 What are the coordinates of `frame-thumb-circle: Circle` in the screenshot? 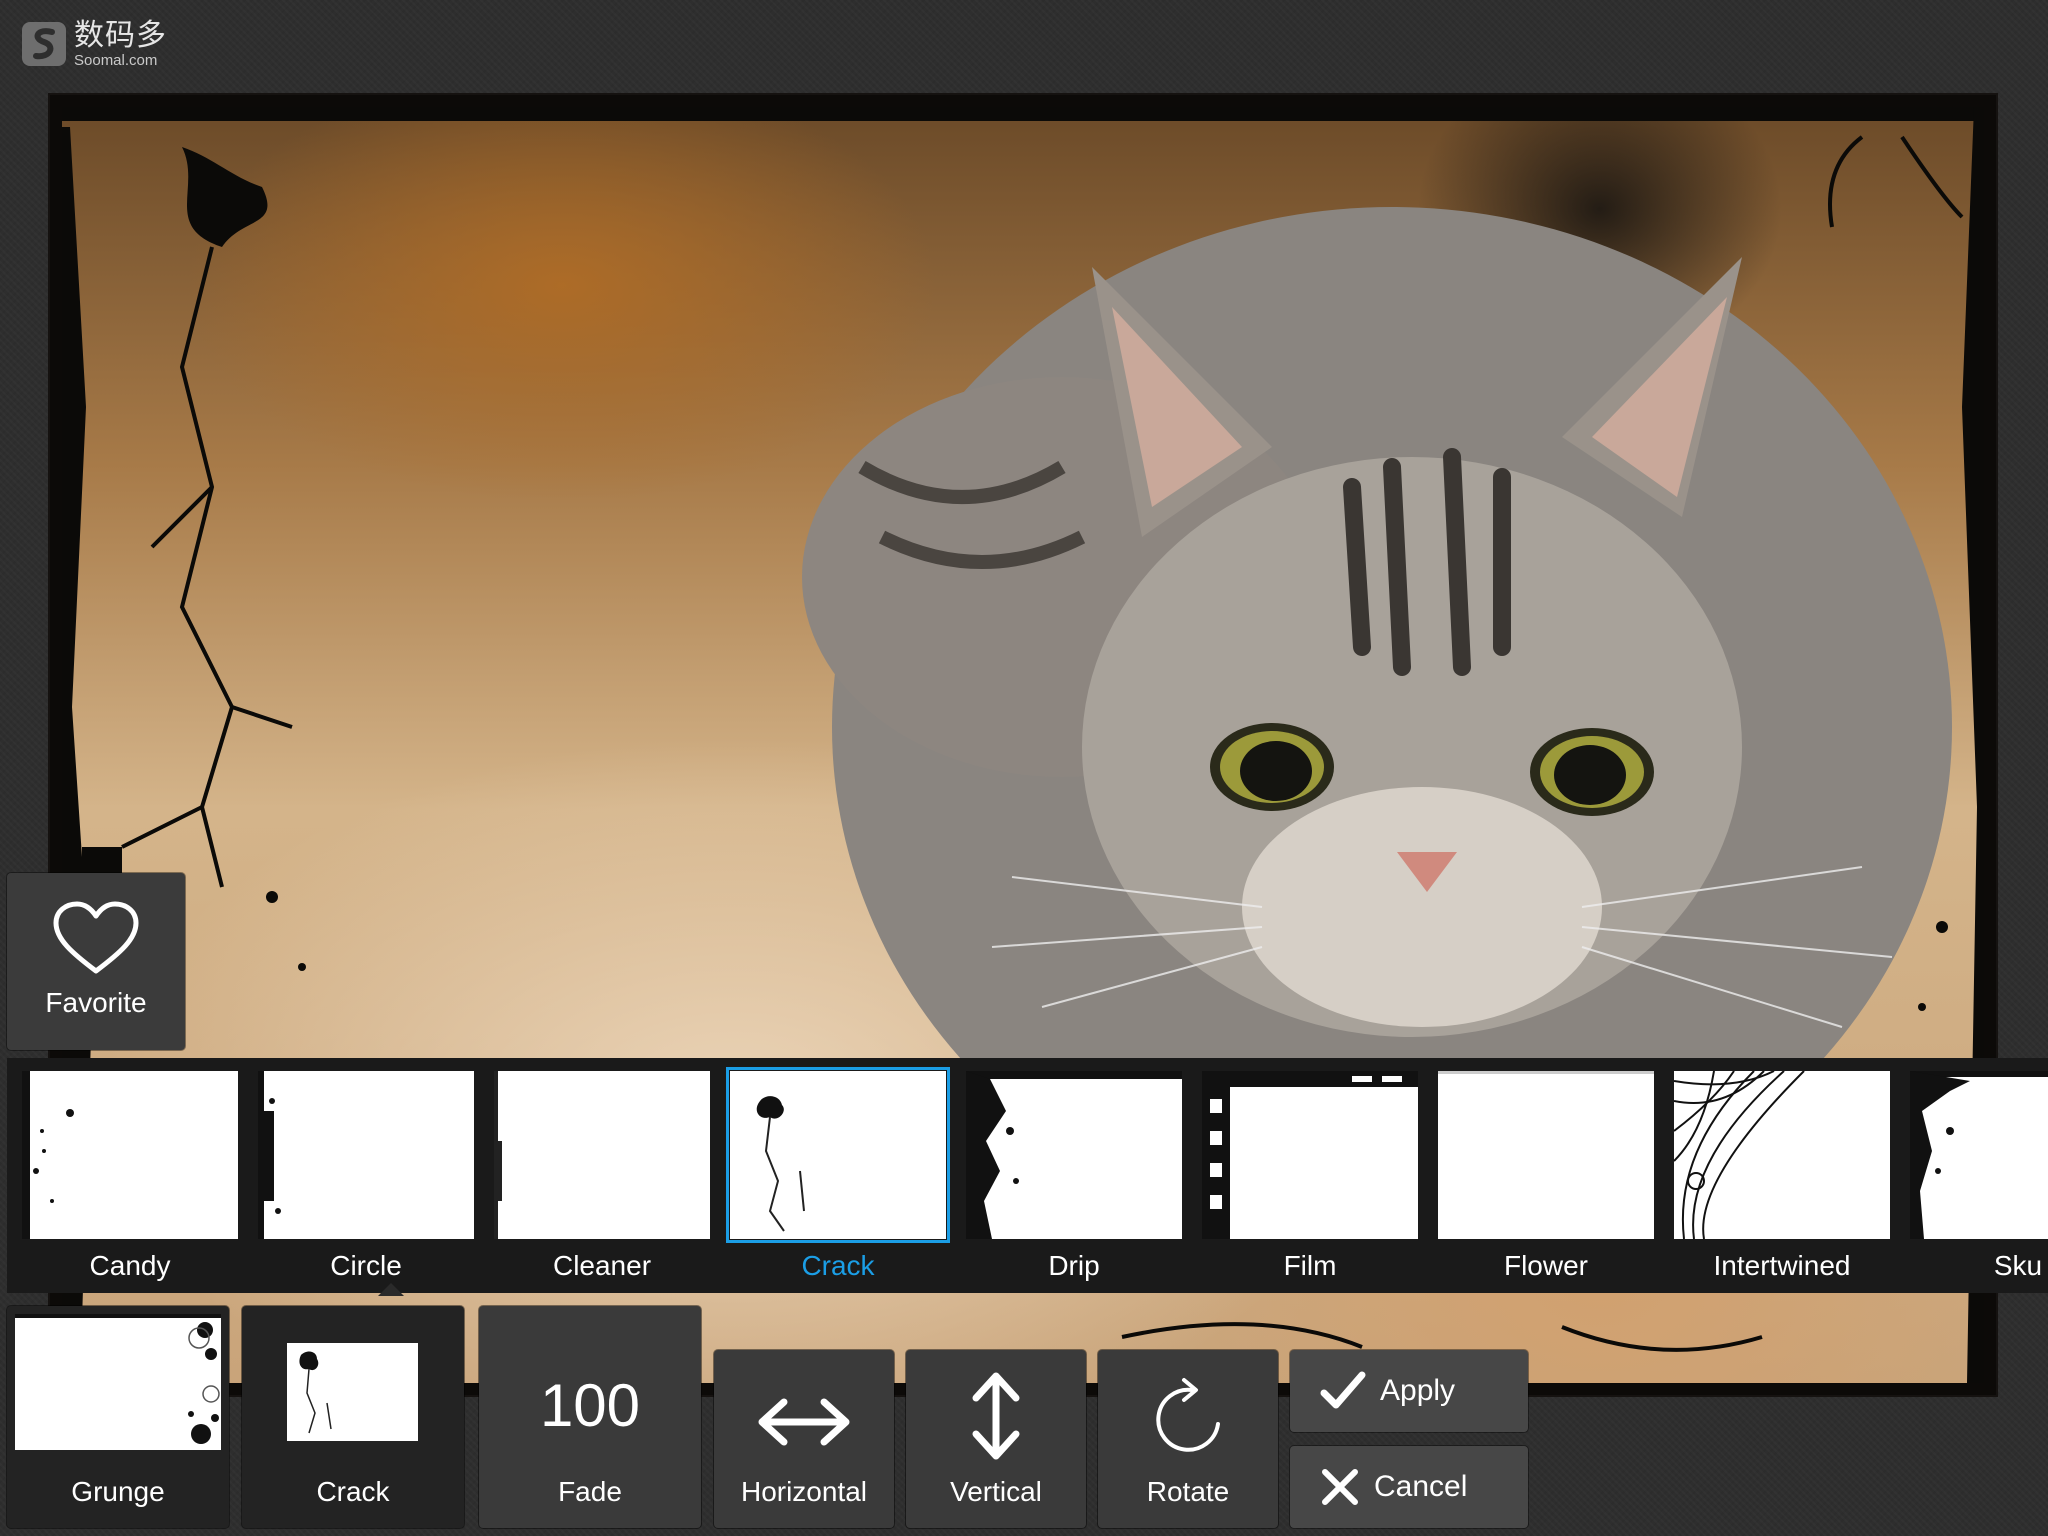 It's located at (366, 1174).